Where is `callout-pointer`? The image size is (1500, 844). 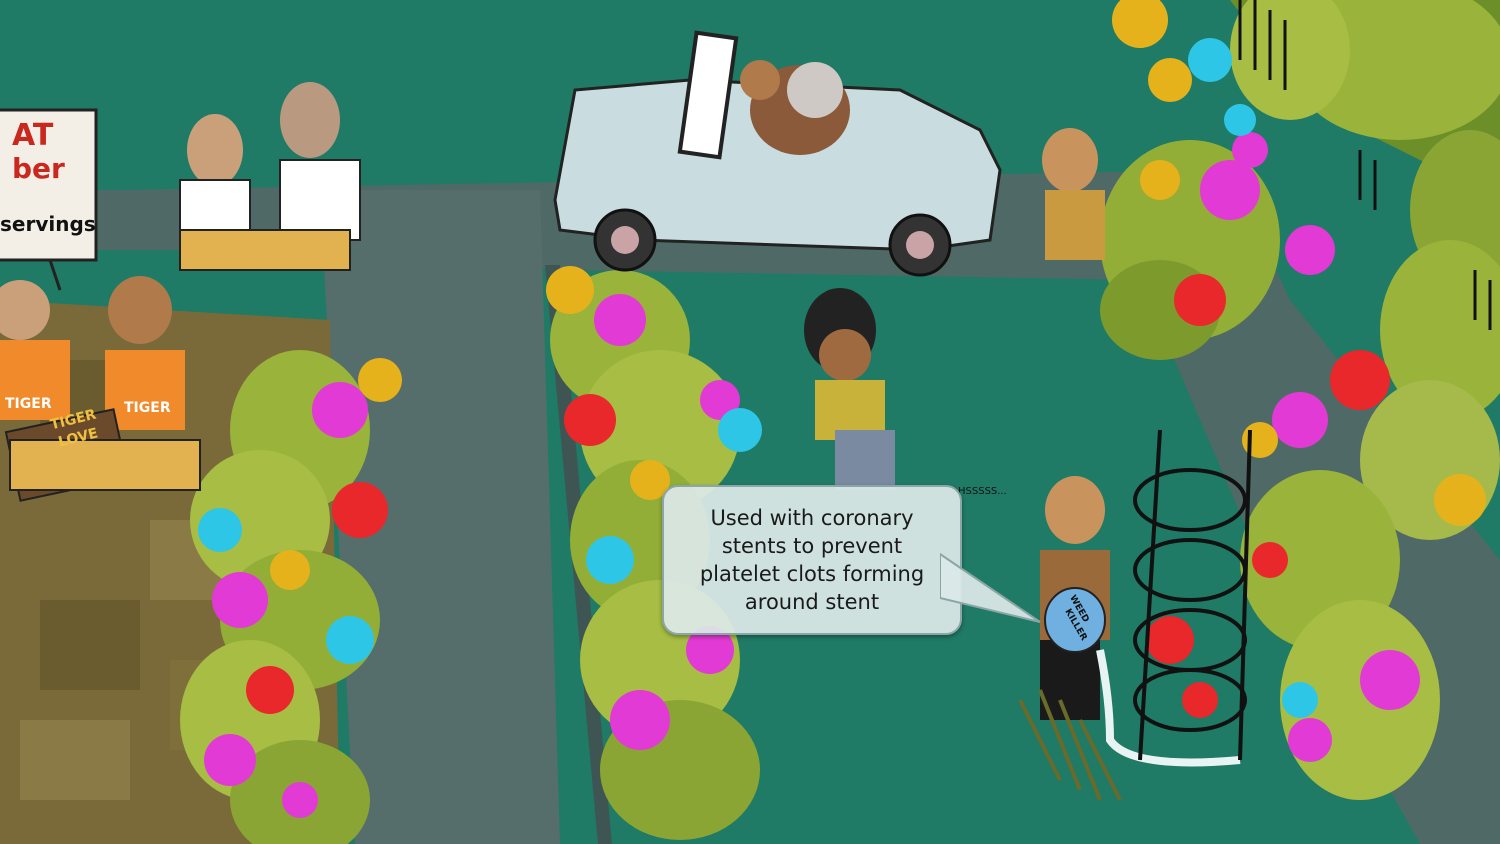 callout-pointer is located at coordinates (990, 587).